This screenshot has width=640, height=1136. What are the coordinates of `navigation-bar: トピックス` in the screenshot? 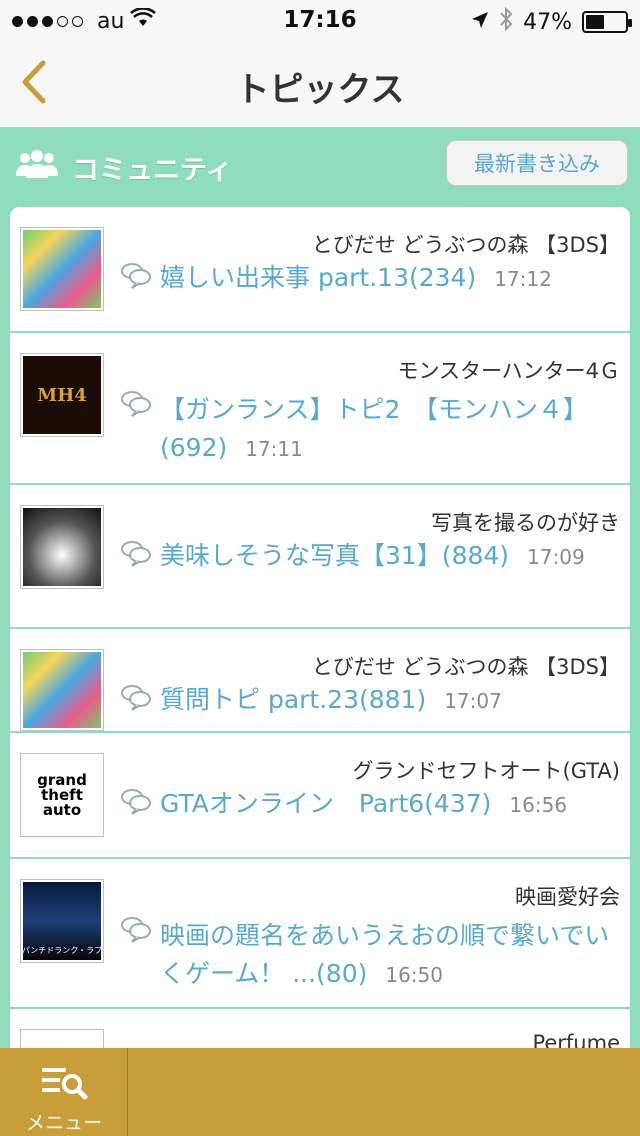 It's located at (320, 84).